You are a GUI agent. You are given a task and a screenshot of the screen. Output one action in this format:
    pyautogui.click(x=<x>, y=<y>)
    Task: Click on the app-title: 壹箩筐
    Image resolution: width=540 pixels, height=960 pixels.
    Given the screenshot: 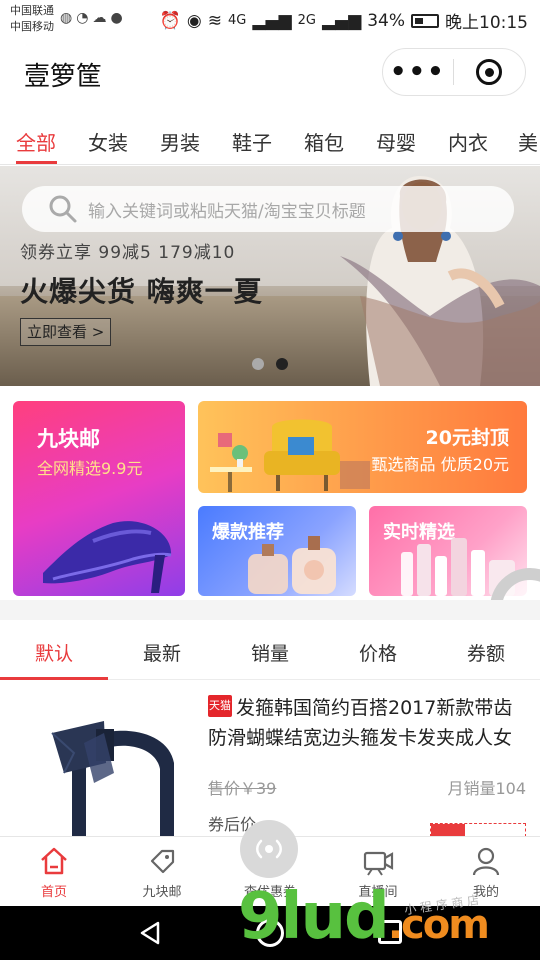 What is the action you would take?
    pyautogui.click(x=63, y=77)
    